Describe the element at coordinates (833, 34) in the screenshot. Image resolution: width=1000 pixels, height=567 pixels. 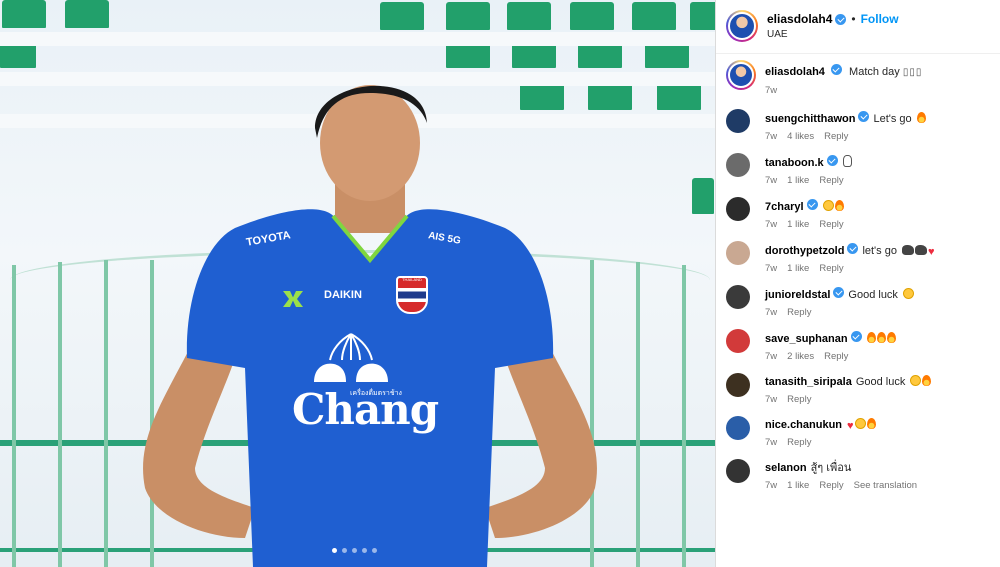
I see `post-location: UAE` at that location.